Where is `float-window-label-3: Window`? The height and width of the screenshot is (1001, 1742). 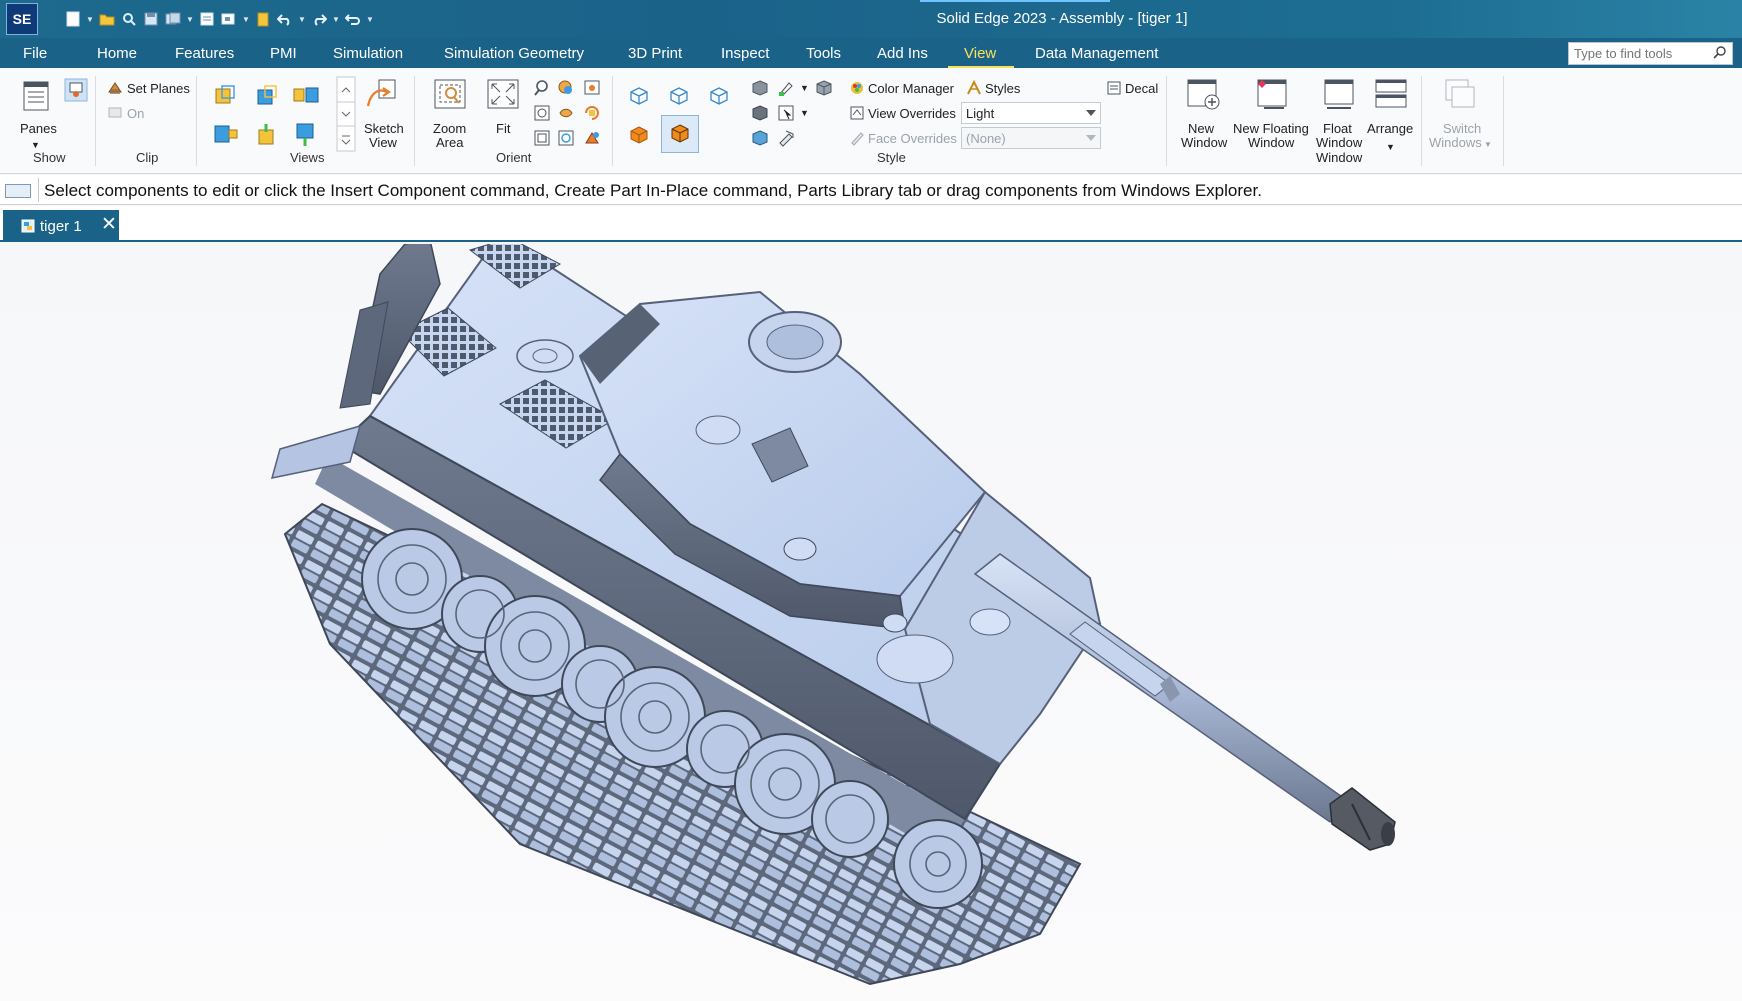
float-window-label-3: Window is located at coordinates (1339, 158).